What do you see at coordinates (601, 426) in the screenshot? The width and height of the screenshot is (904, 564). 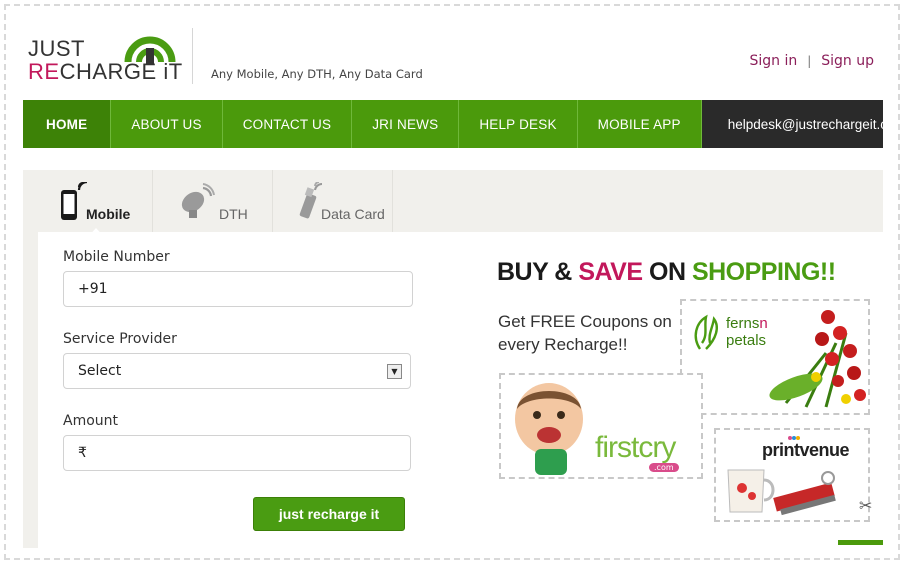 I see `coupon-firstcry: firstcry .com` at bounding box center [601, 426].